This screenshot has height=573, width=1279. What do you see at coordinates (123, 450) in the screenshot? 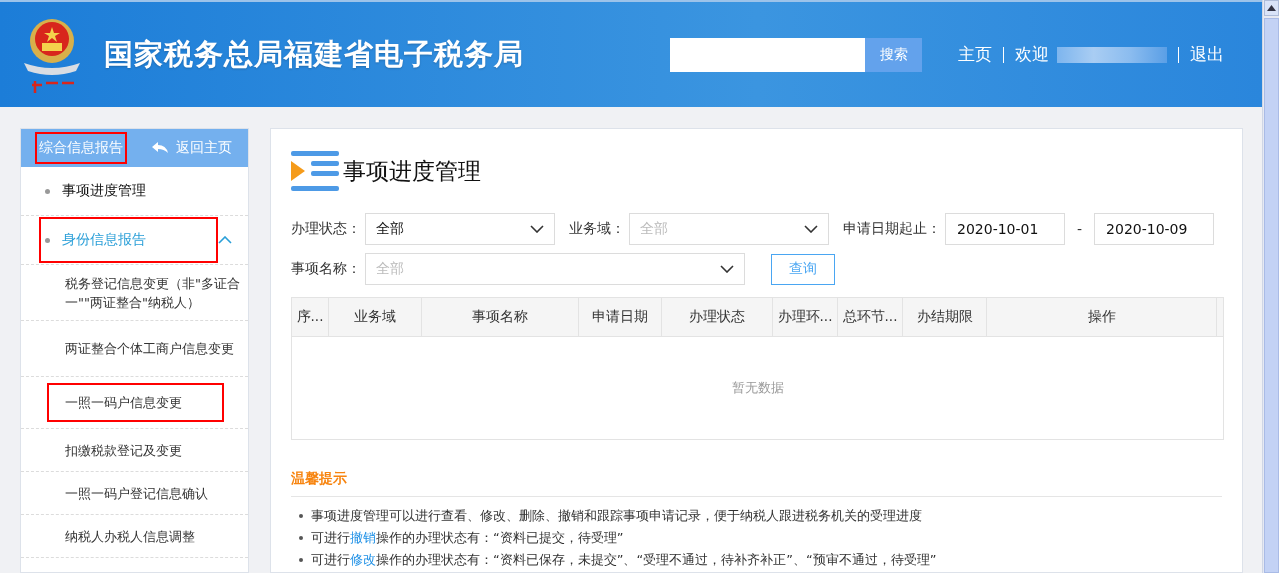
I see `sidebar-subitem: 扣缴税款登记及变更` at bounding box center [123, 450].